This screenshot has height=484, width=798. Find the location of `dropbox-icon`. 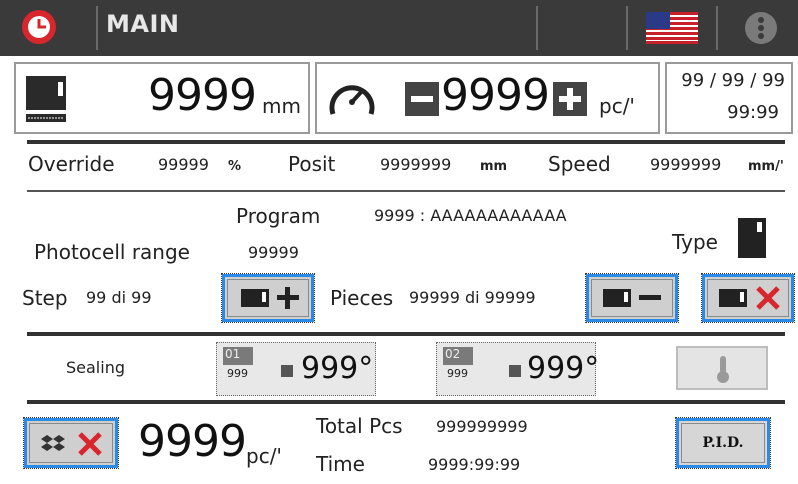

dropbox-icon is located at coordinates (53, 443).